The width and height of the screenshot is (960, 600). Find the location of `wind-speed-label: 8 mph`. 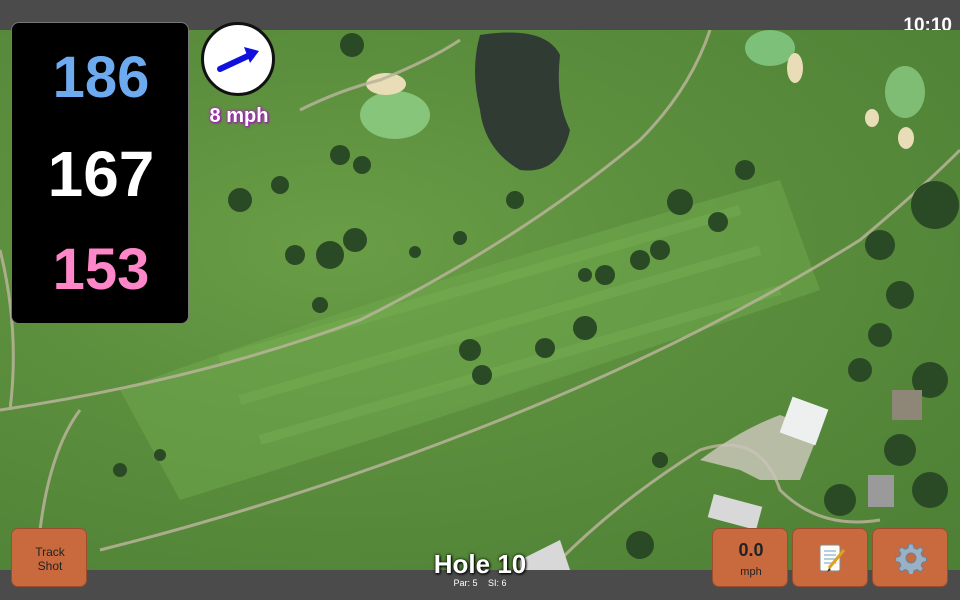

wind-speed-label: 8 mph is located at coordinates (239, 116).